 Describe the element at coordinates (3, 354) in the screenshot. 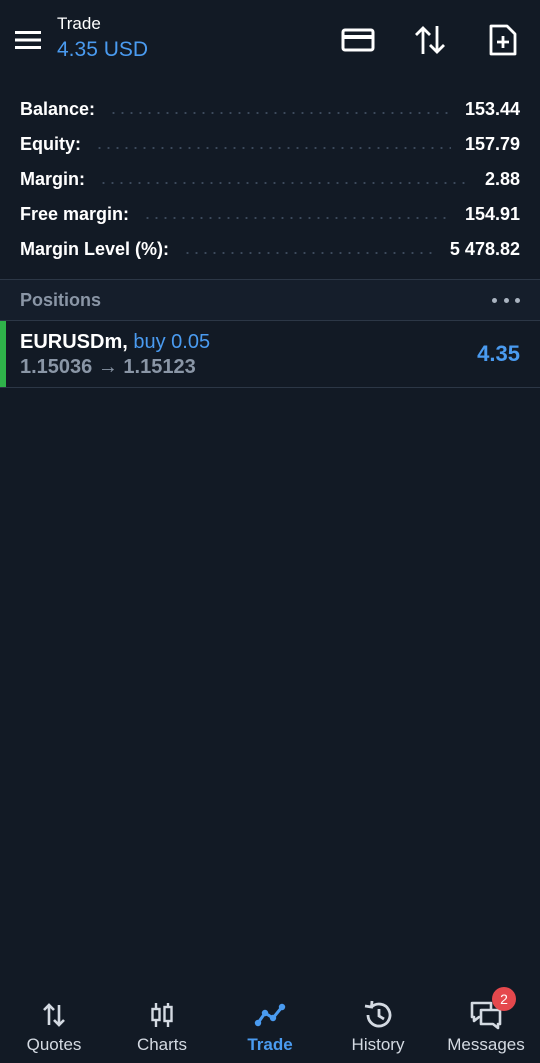

I see `buy-indicator-bar` at that location.